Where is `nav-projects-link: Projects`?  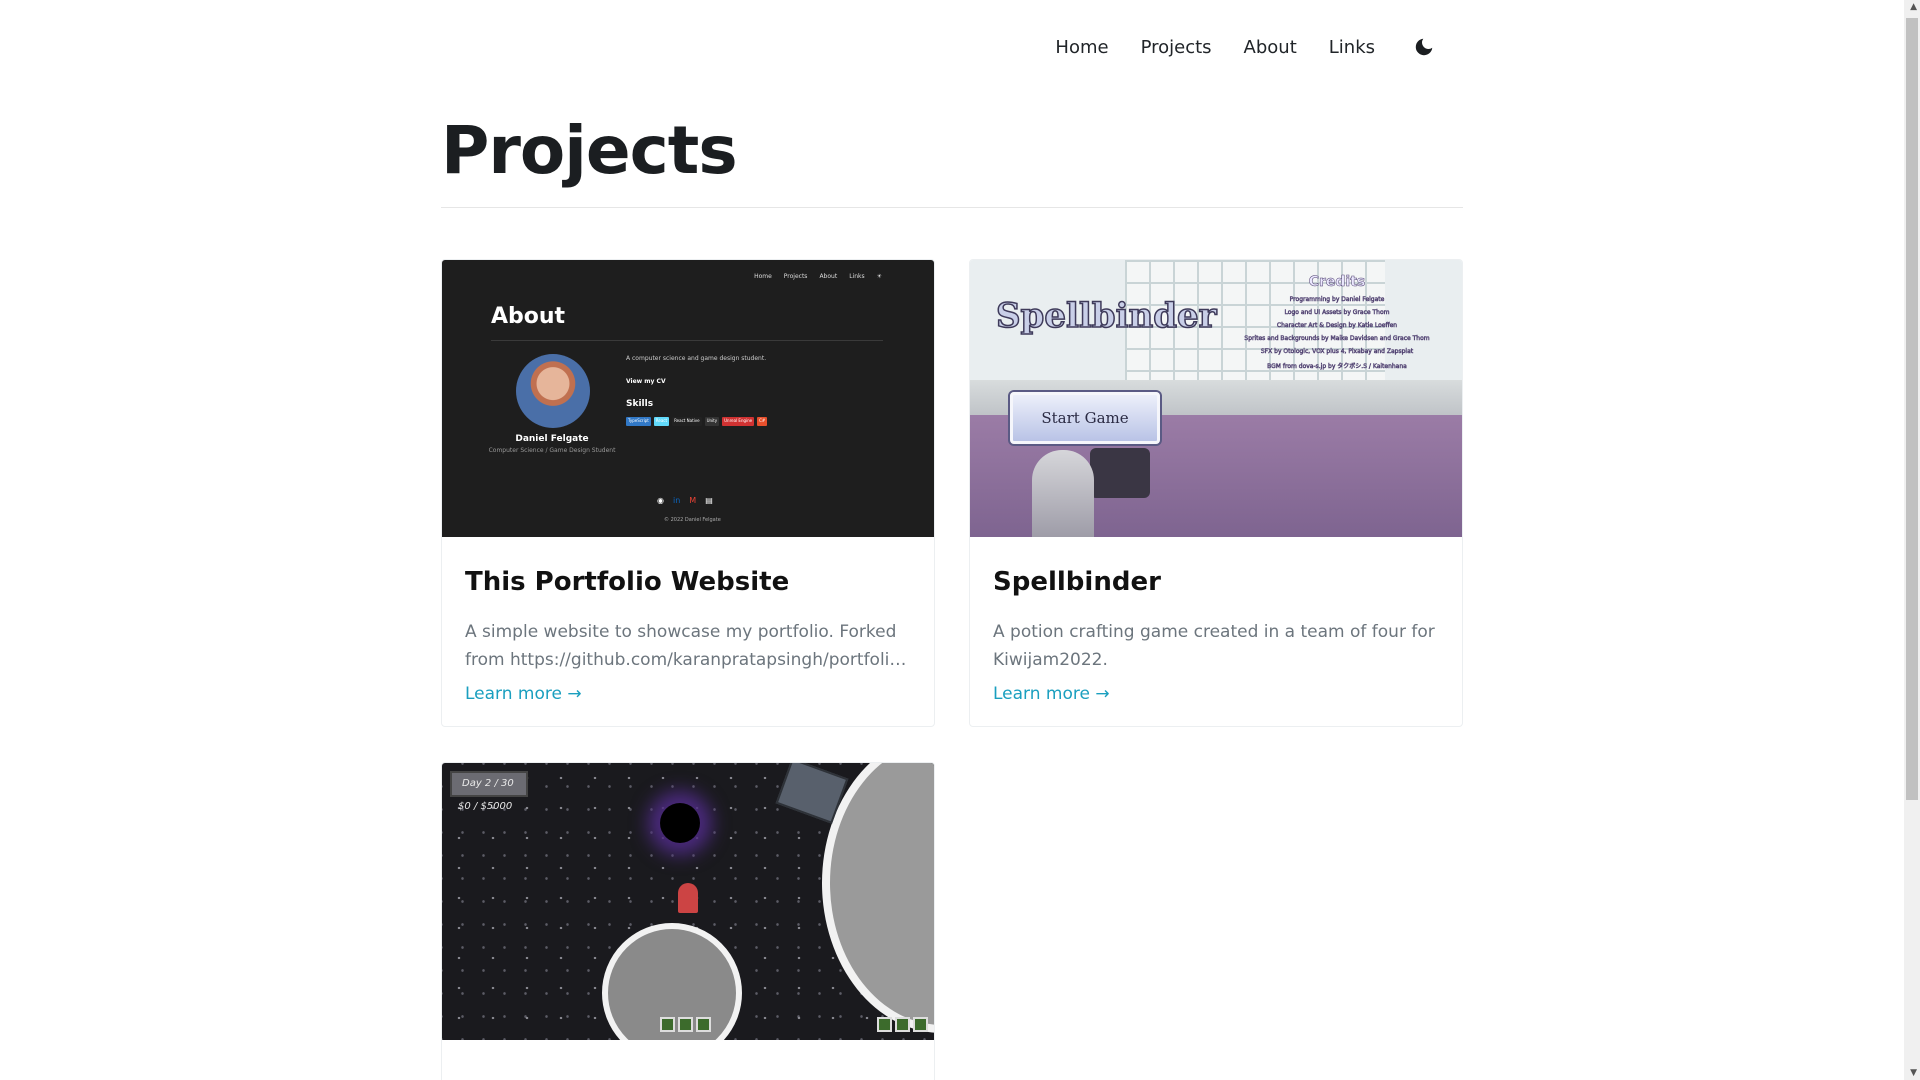
nav-projects-link: Projects is located at coordinates (1176, 47).